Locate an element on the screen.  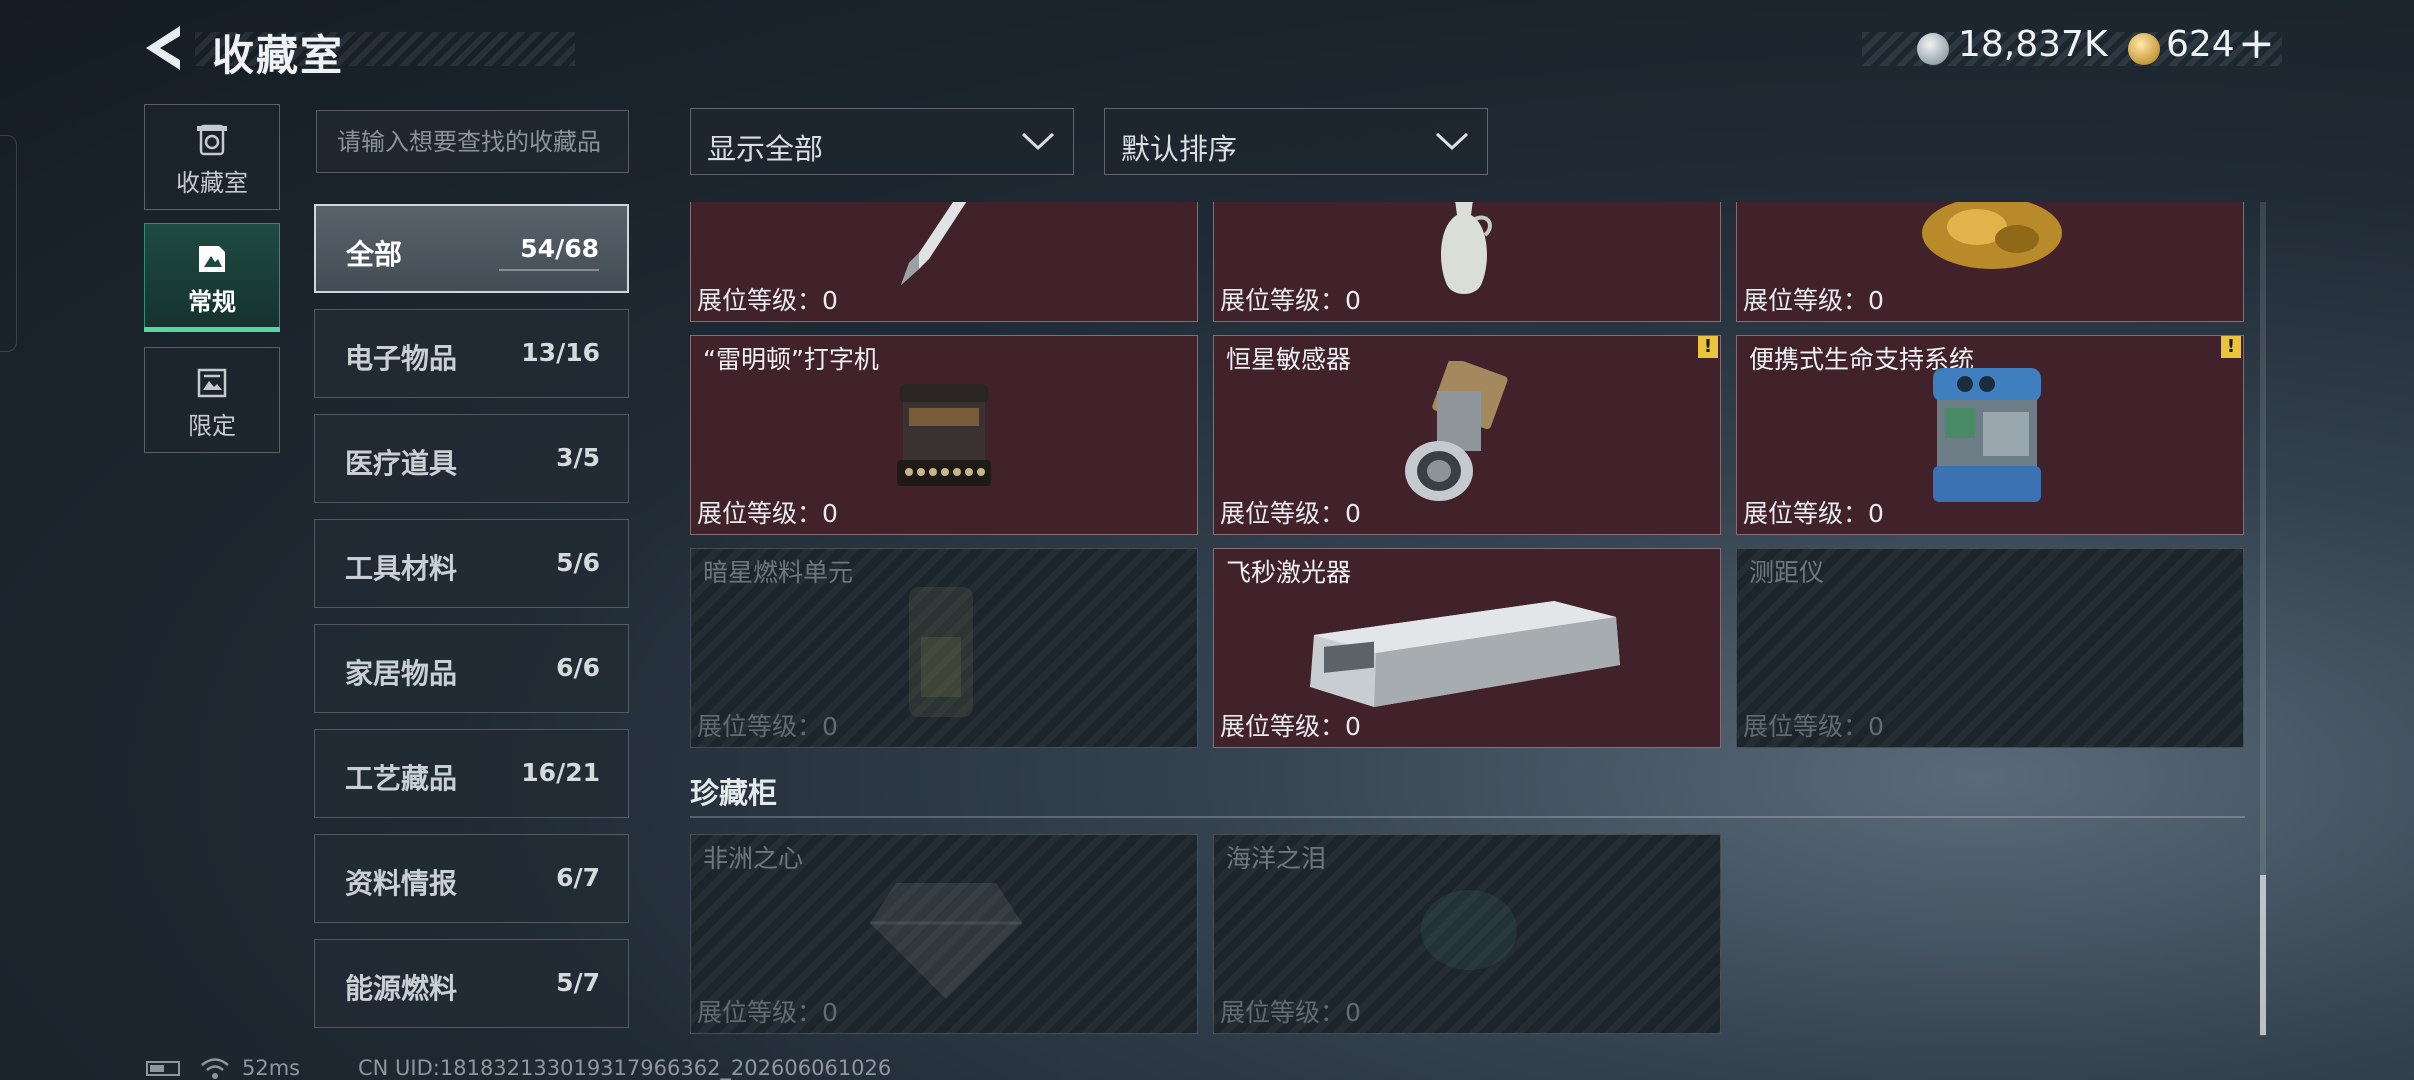
category-fuel: 能源燃料 5/7 is located at coordinates (471, 983).